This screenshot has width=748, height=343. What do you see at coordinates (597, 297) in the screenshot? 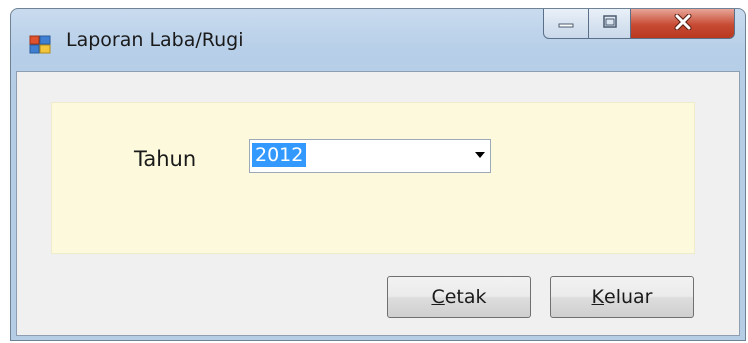
I see `keluar-mnemonic: K` at bounding box center [597, 297].